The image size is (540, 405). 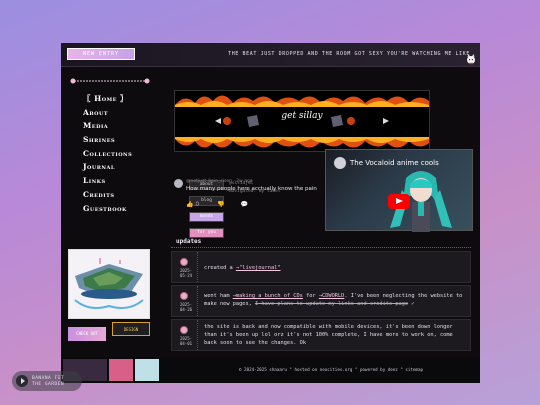 I want to click on nav-journal: Journal, so click(x=107, y=167).